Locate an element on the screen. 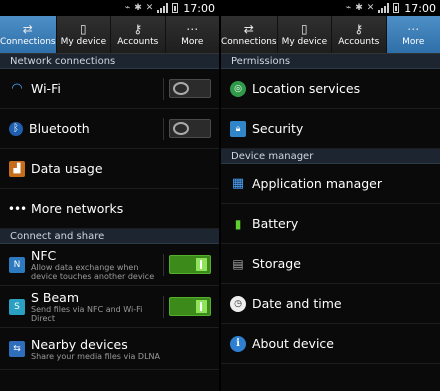 This screenshot has width=440, height=391. item-label: Application manager is located at coordinates (317, 183).